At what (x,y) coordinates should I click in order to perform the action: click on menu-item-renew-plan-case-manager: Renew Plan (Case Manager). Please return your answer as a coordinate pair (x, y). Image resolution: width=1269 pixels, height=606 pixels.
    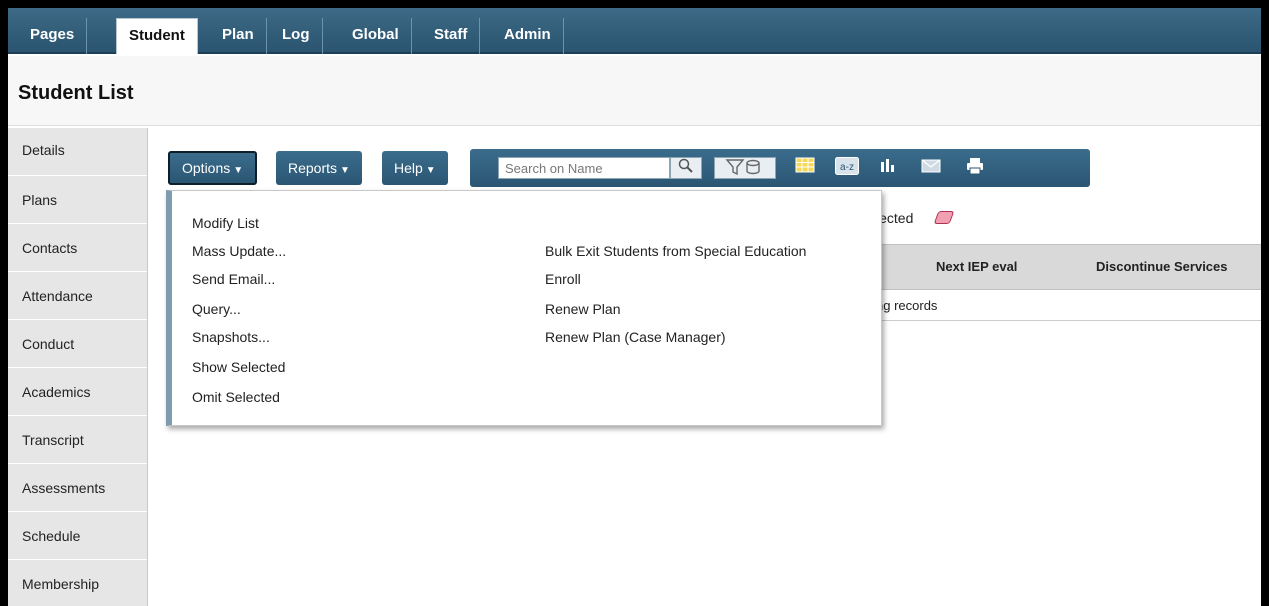
    Looking at the image, I should click on (635, 337).